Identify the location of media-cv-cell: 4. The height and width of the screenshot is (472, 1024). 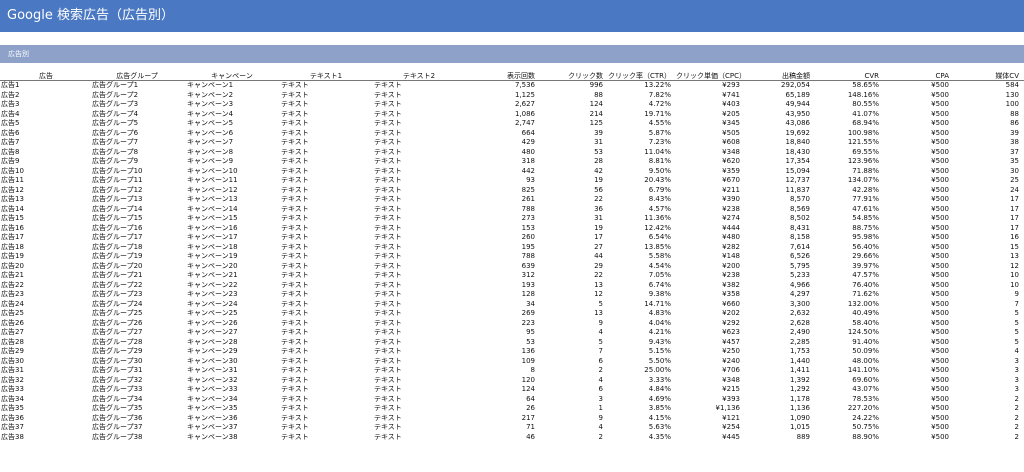
(1016, 351).